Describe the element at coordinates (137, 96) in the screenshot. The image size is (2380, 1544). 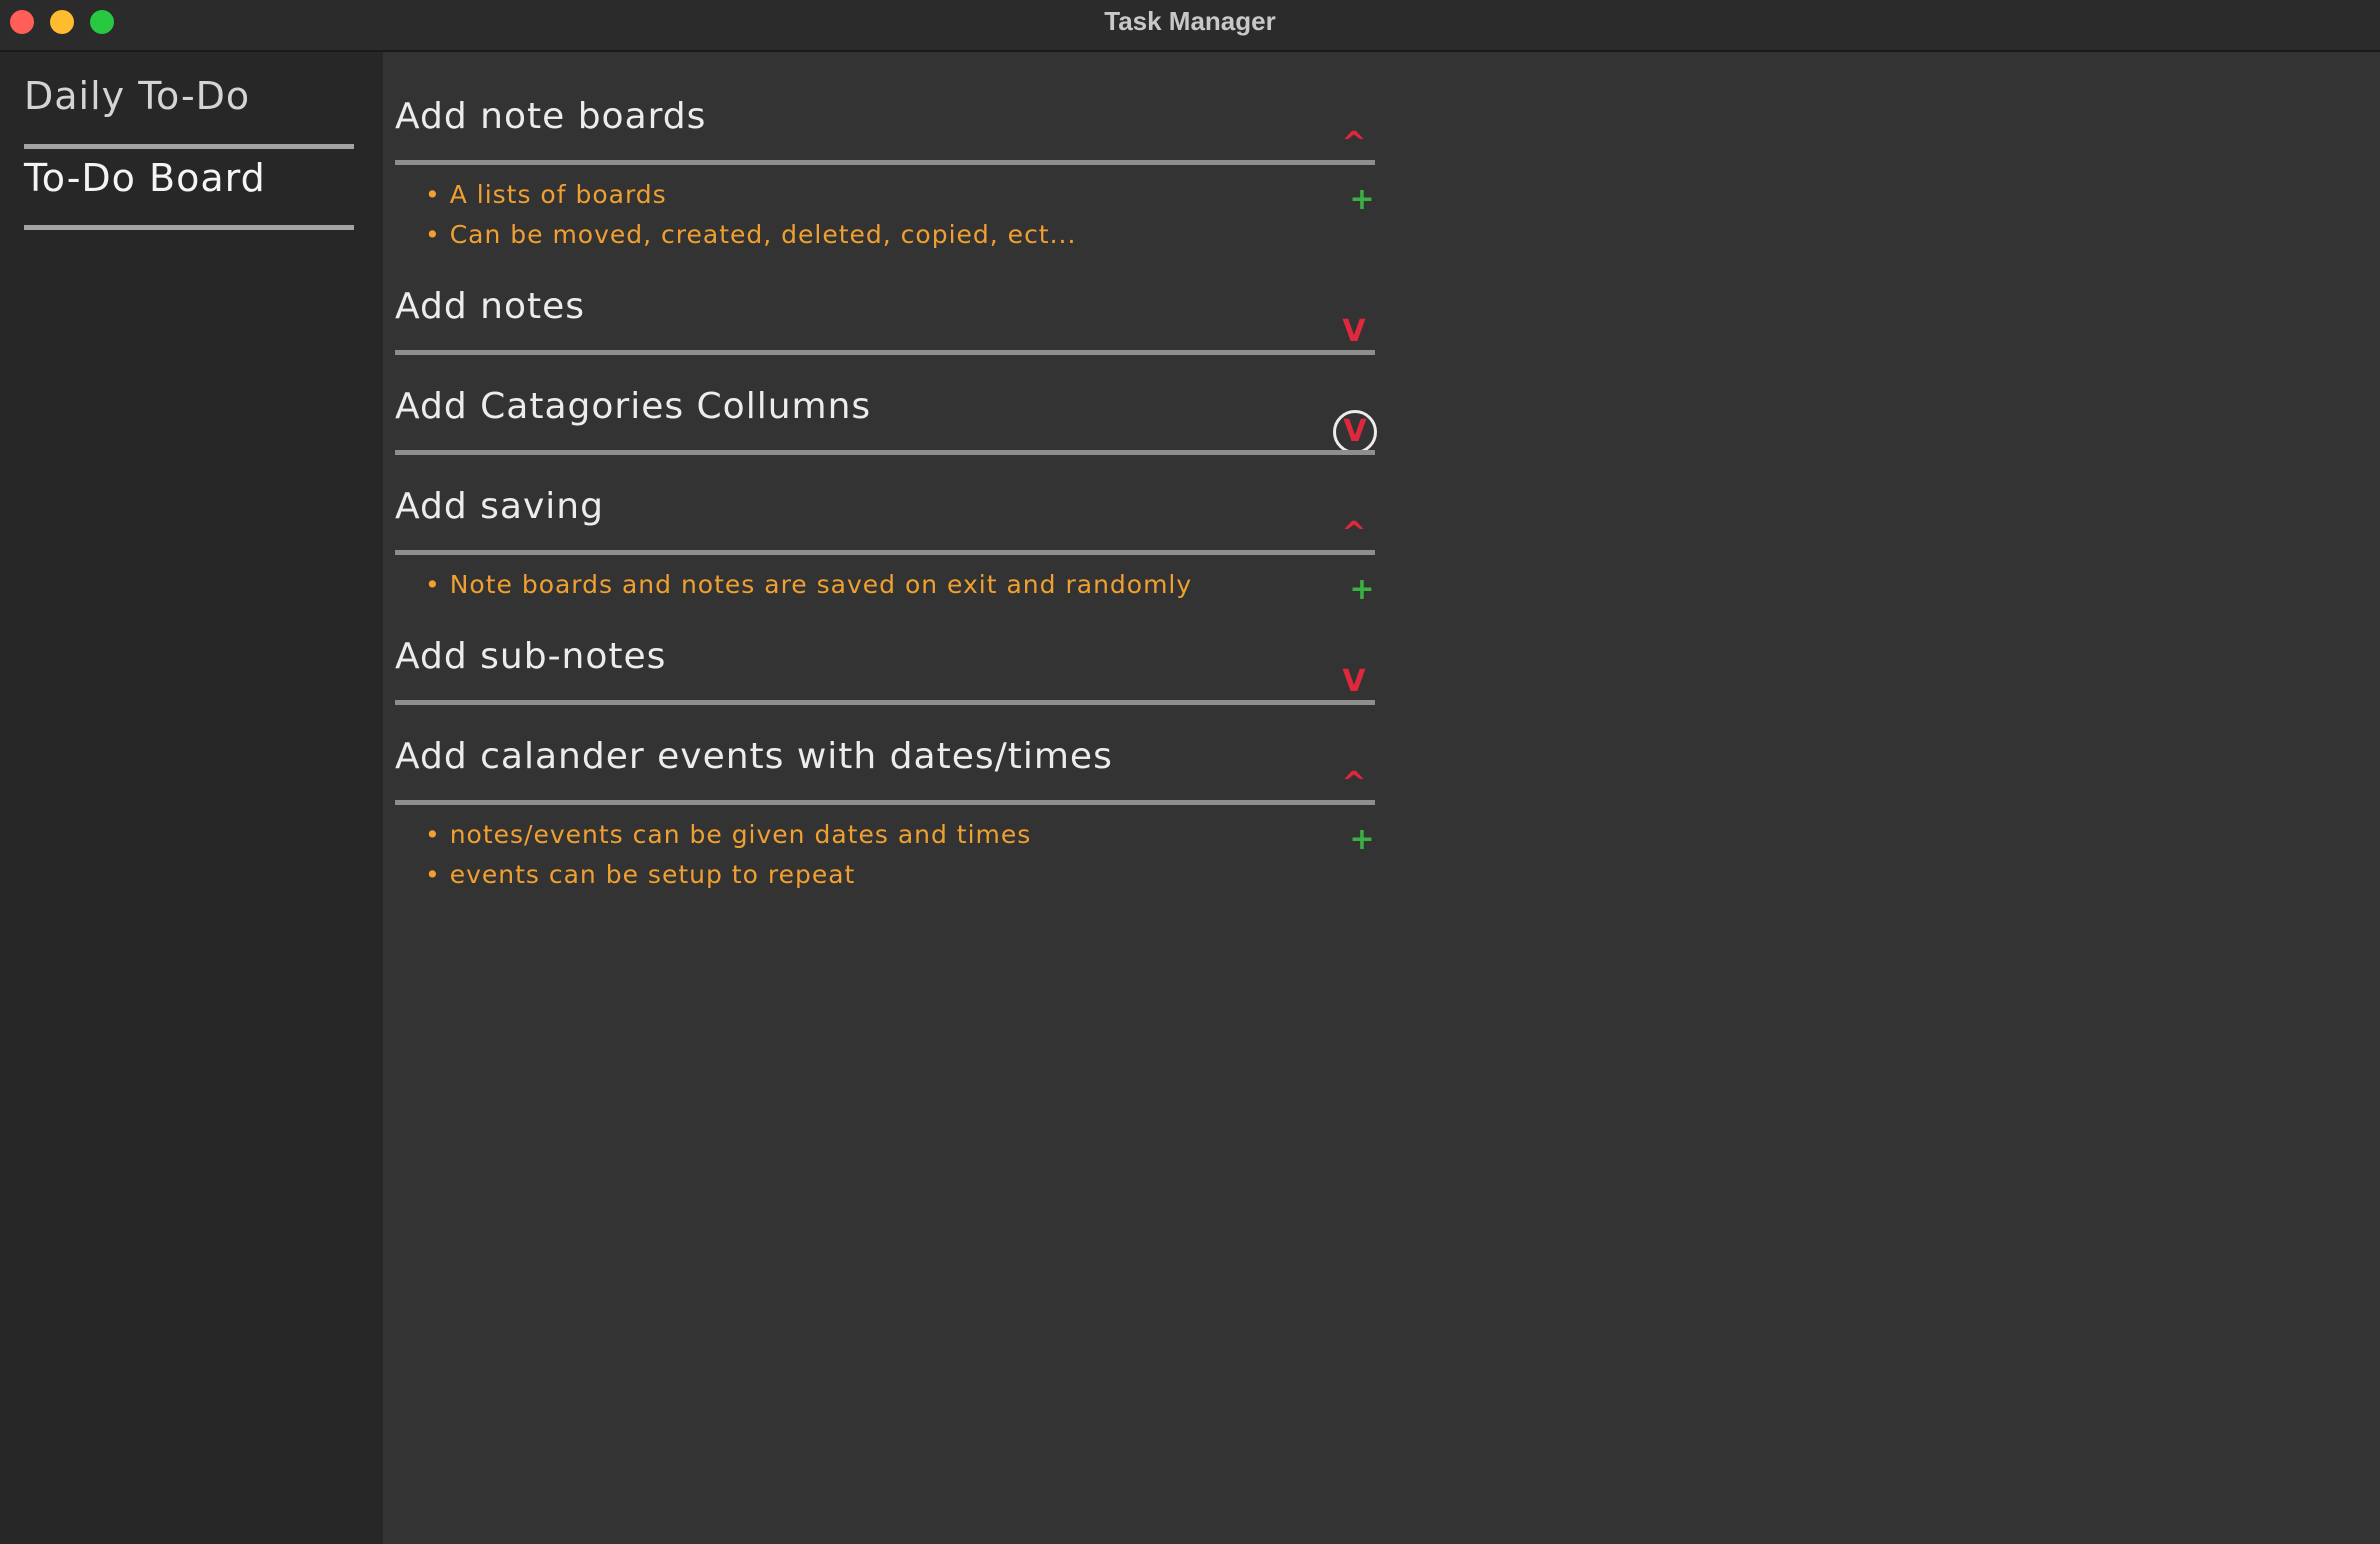
I see `sidebar-item-label: Daily To-Do` at that location.